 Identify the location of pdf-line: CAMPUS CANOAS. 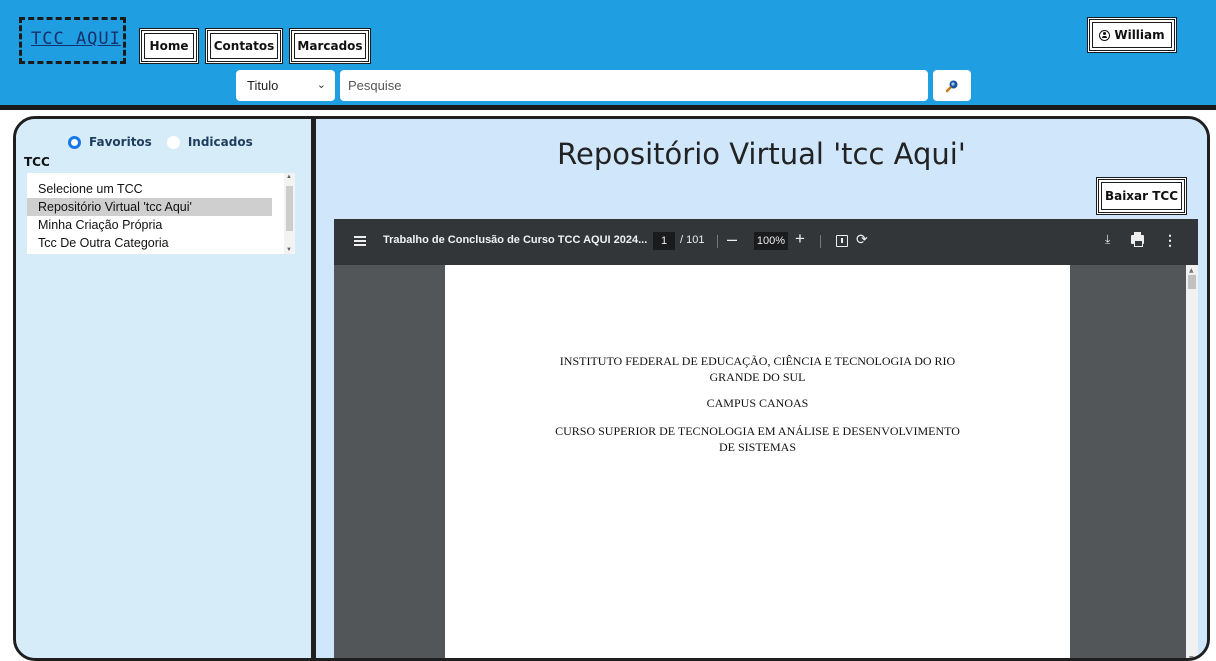
(757, 403).